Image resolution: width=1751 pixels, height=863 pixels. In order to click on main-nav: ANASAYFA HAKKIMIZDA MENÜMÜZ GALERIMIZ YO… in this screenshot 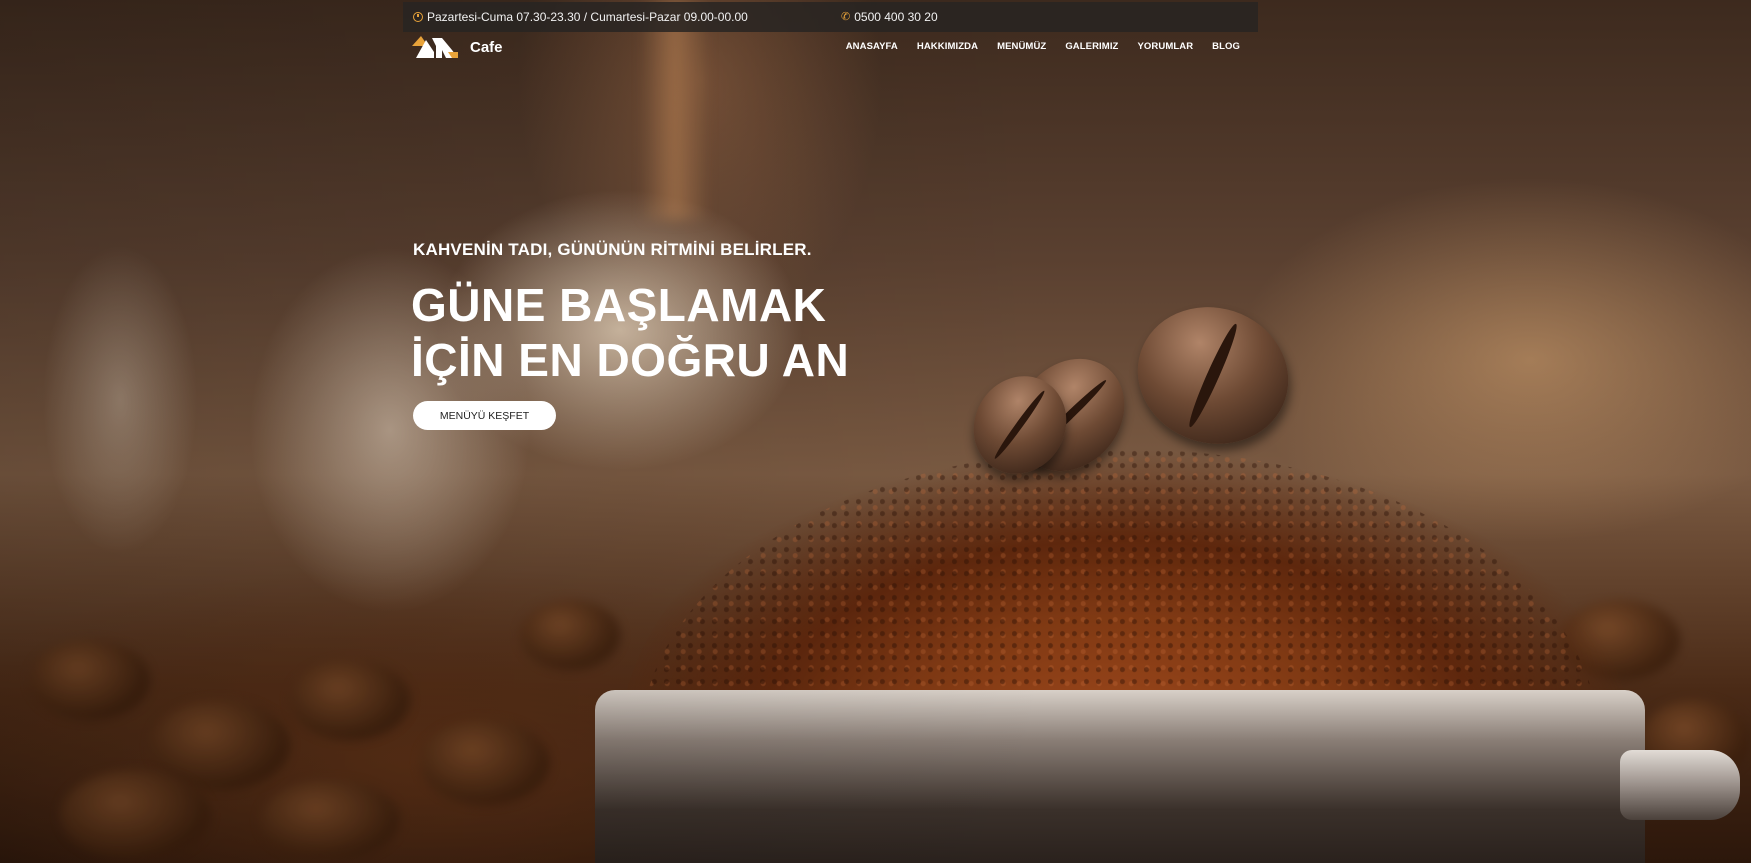, I will do `click(1043, 46)`.